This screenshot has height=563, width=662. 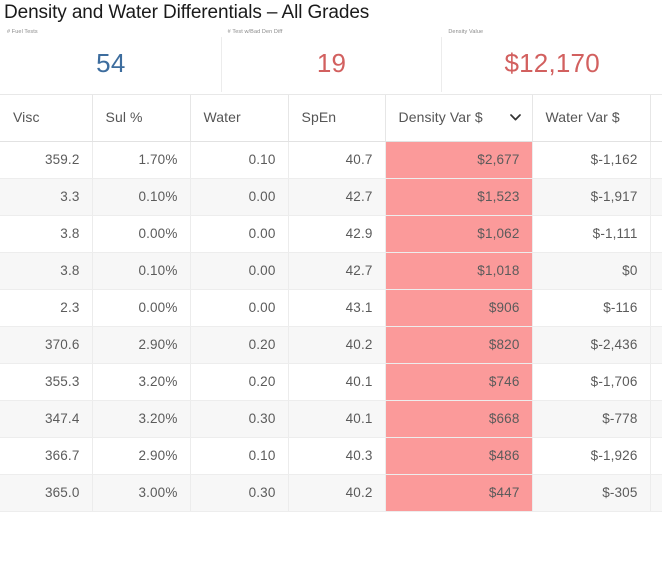 What do you see at coordinates (656, 118) in the screenshot?
I see `column-header-overflow` at bounding box center [656, 118].